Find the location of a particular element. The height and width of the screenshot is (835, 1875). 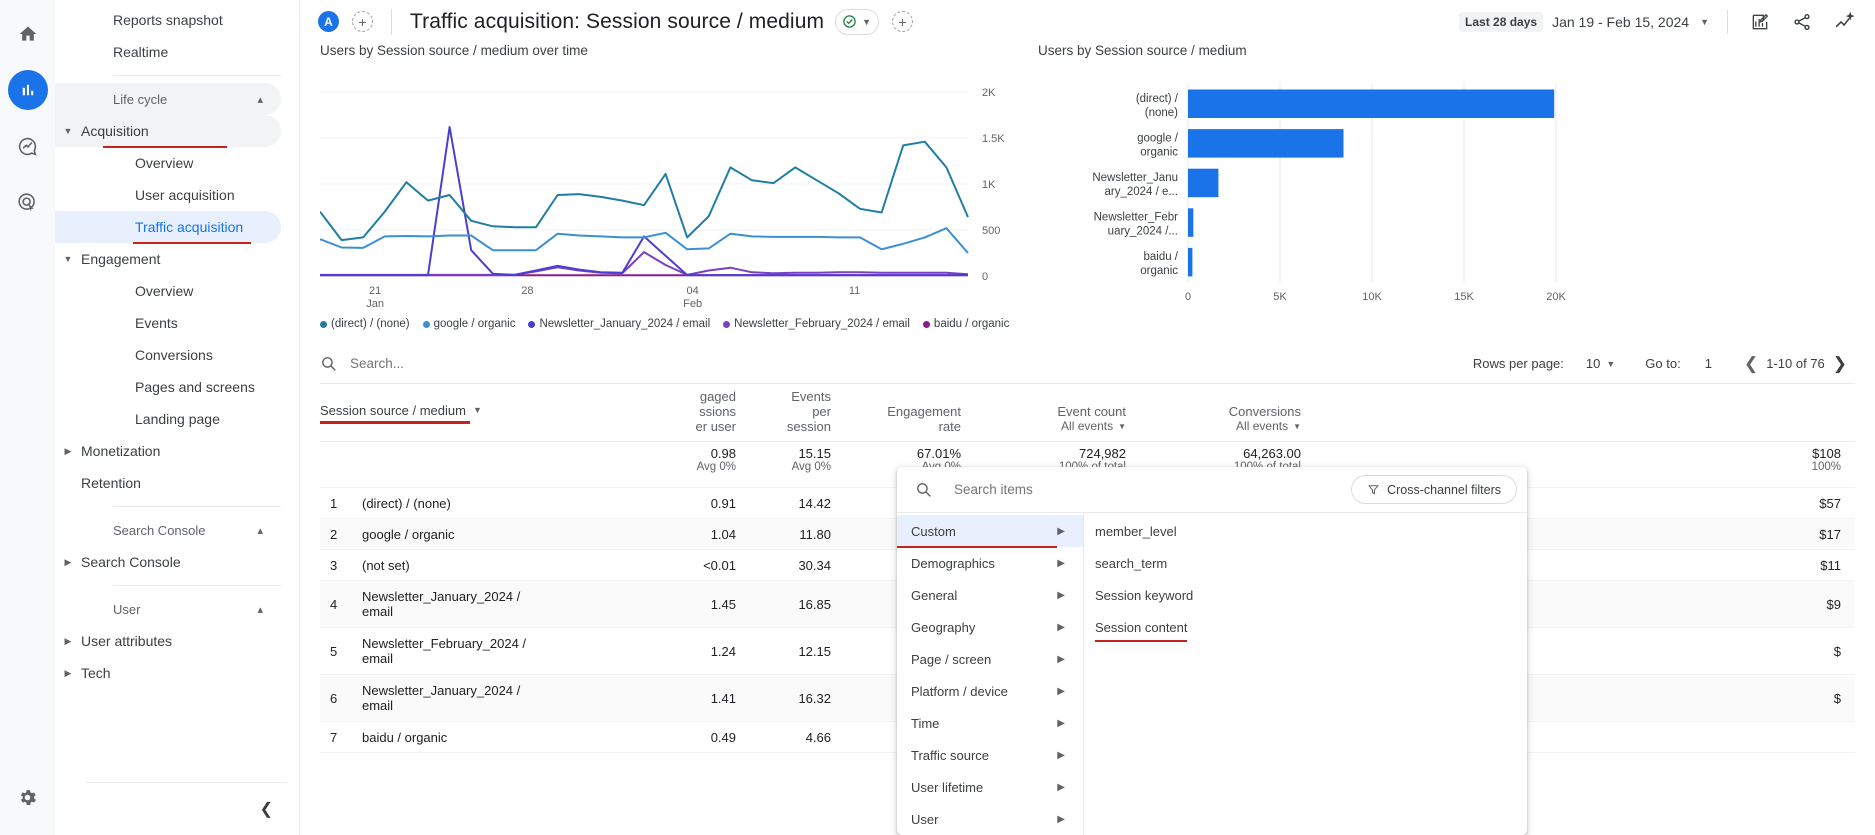

sidebar-item-realtime: Realtime is located at coordinates (168, 52).